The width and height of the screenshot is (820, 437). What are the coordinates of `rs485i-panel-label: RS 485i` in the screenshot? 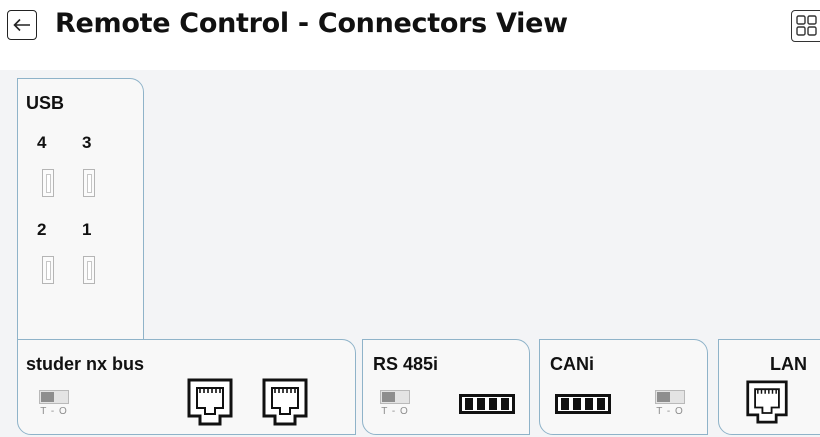 It's located at (406, 364).